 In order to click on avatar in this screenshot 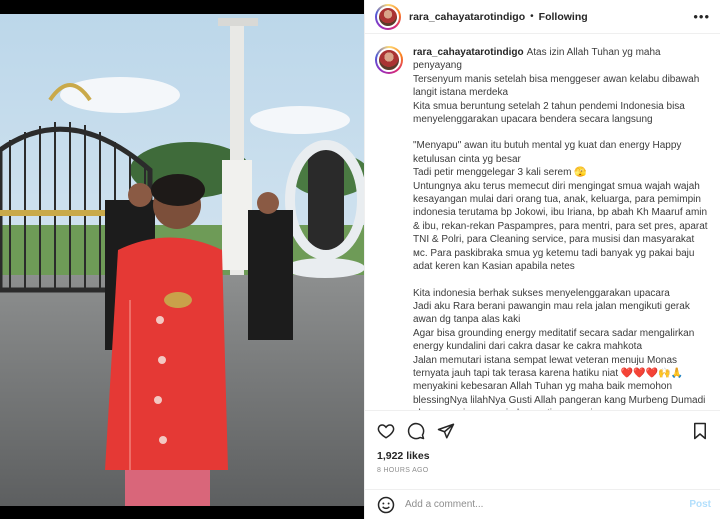, I will do `click(388, 16)`.